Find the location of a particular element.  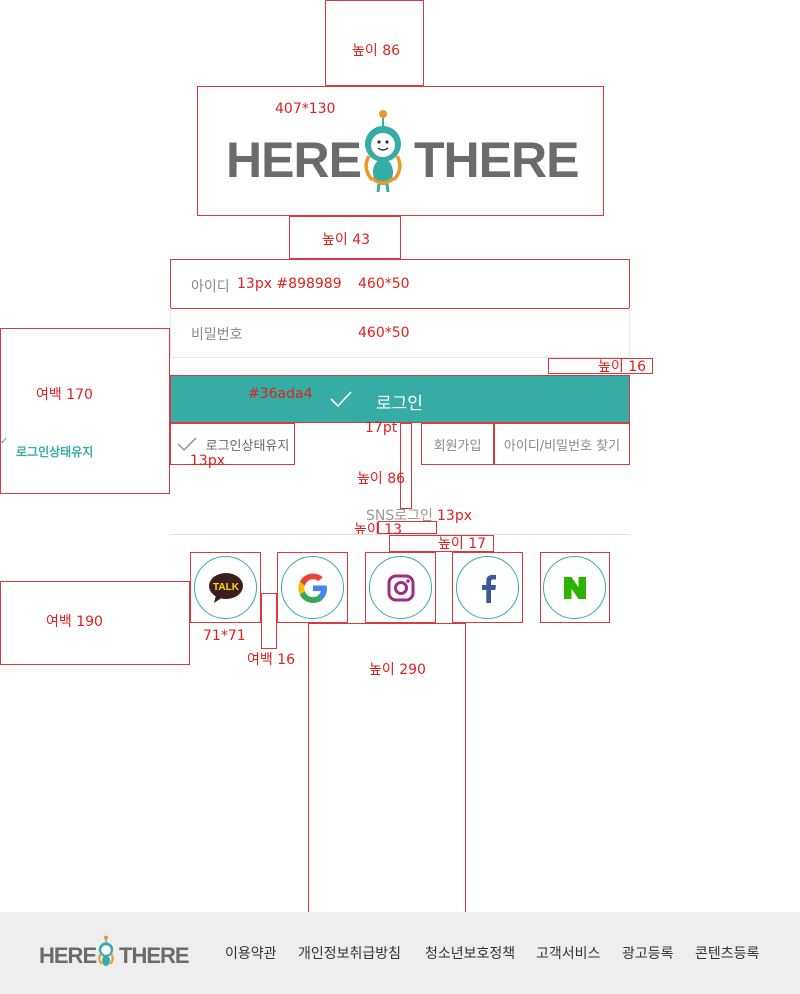

kakao-talk-icon: TALK is located at coordinates (225, 587).